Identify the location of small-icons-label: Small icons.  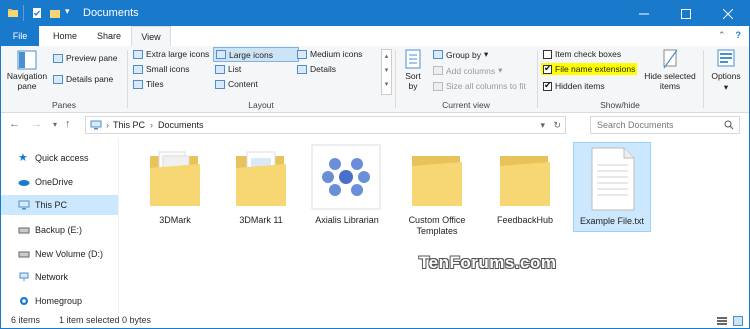
(168, 69).